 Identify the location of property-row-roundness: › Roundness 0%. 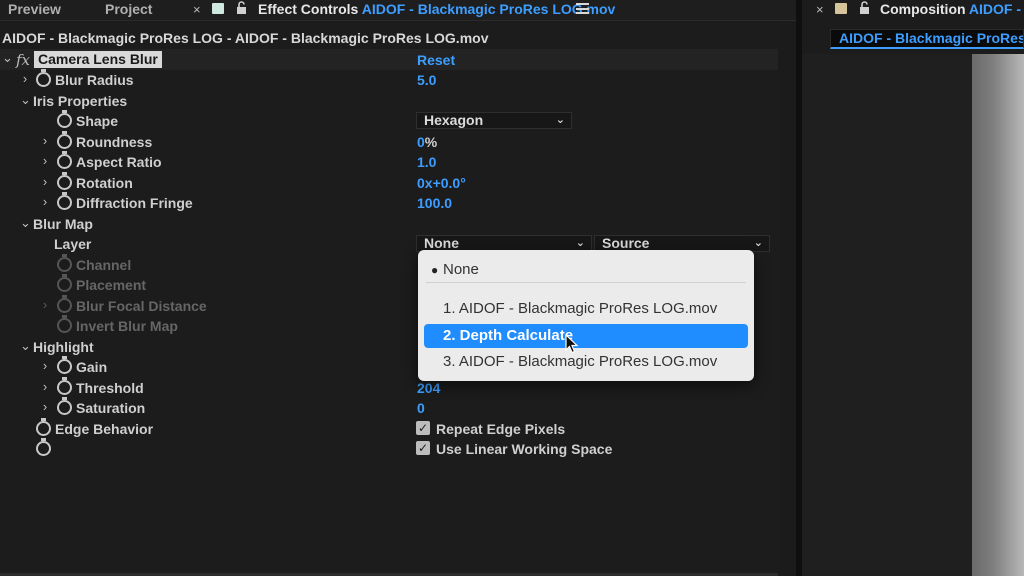
(389, 141).